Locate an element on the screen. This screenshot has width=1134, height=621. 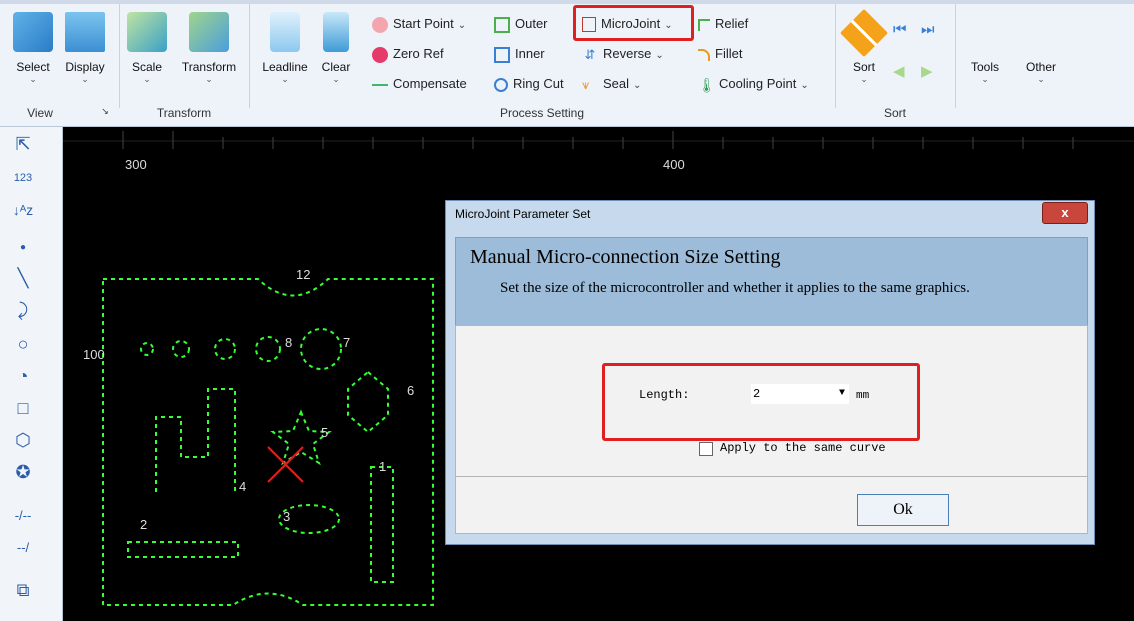
first-button: ⏮ is located at coordinates (900, 30).